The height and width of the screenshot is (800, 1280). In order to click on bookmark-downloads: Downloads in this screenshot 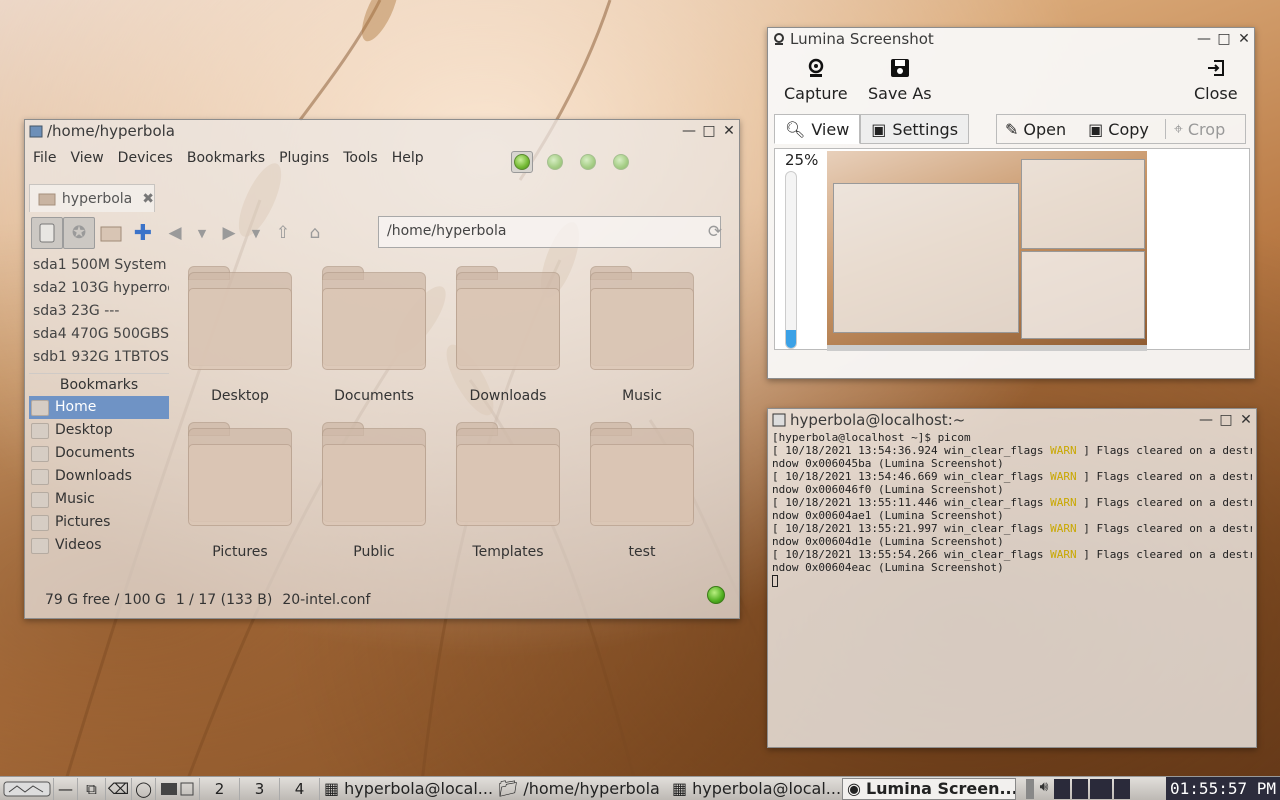, I will do `click(99, 476)`.